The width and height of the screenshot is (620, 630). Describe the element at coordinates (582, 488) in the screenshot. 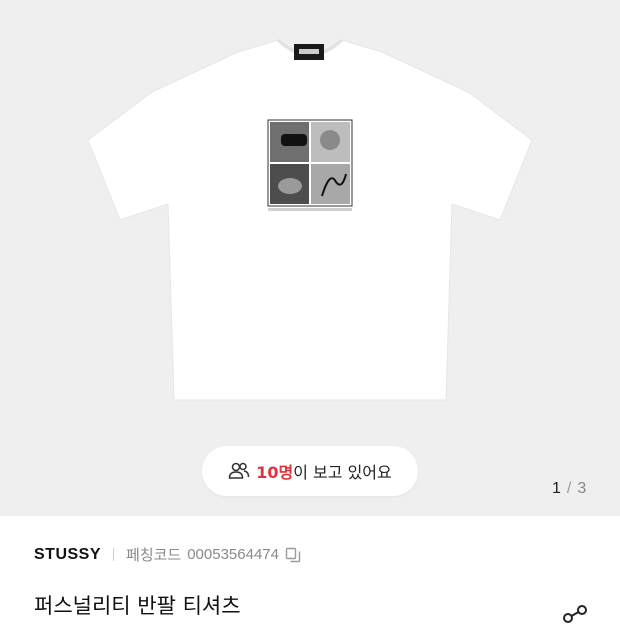

I see `pager-total: 3` at that location.